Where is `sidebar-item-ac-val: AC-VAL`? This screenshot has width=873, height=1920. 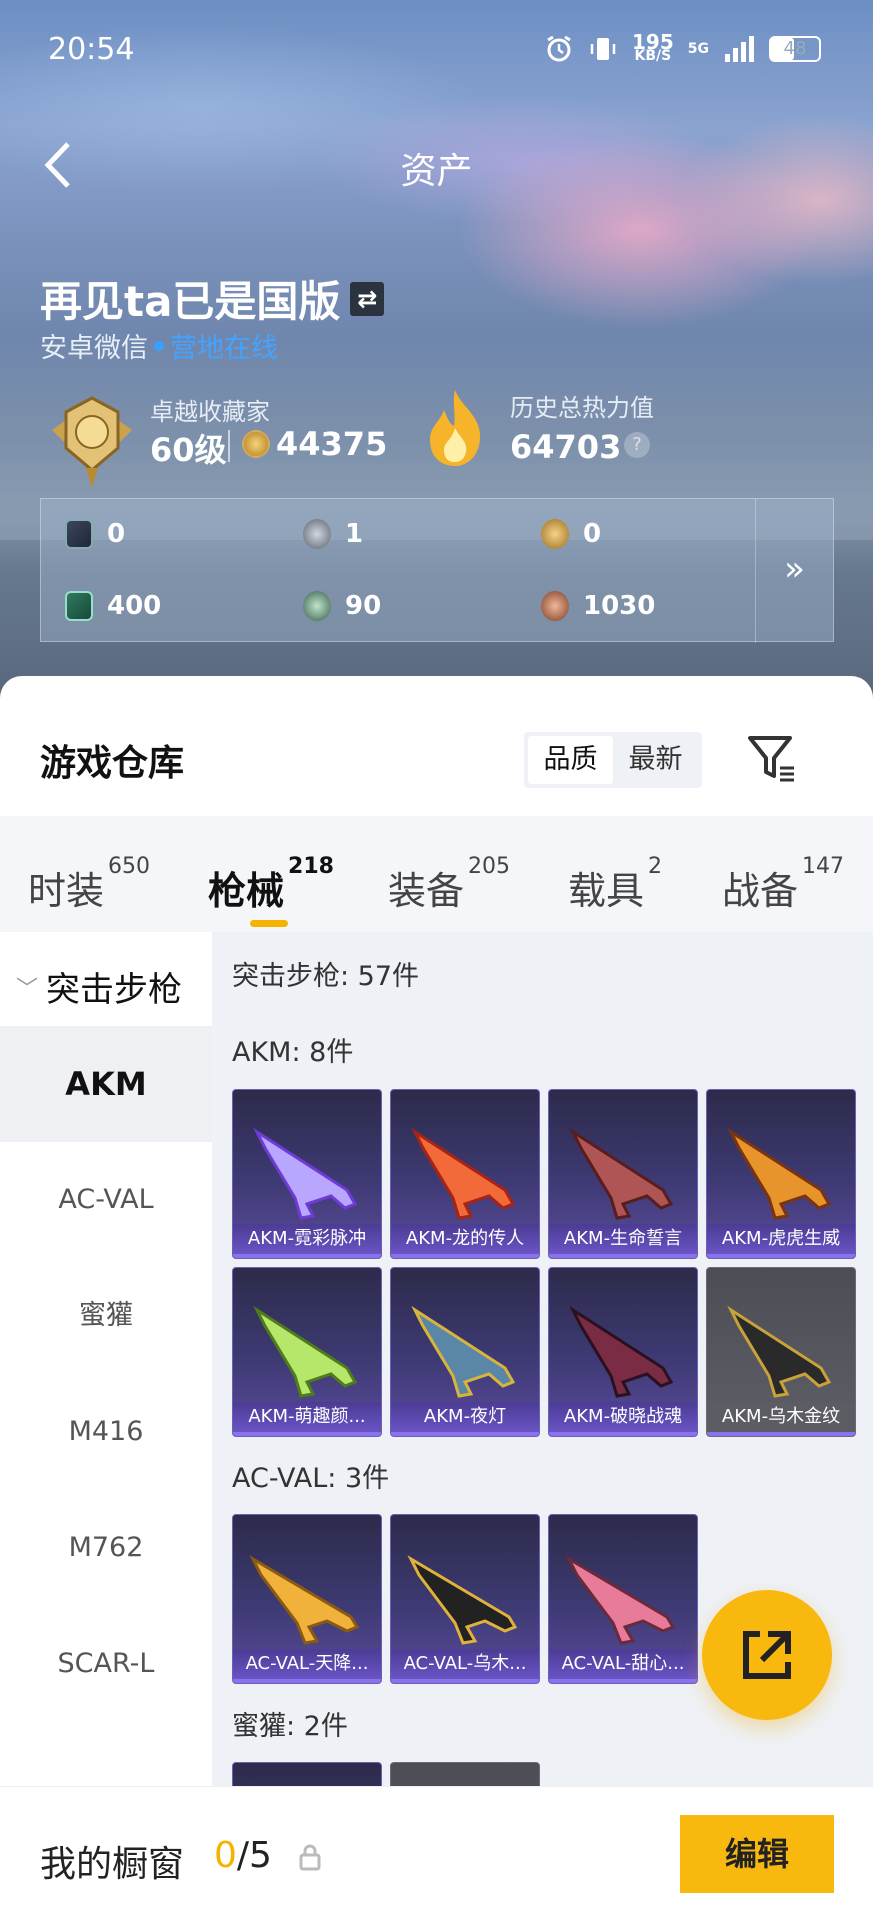
sidebar-item-ac-val: AC-VAL is located at coordinates (106, 1200).